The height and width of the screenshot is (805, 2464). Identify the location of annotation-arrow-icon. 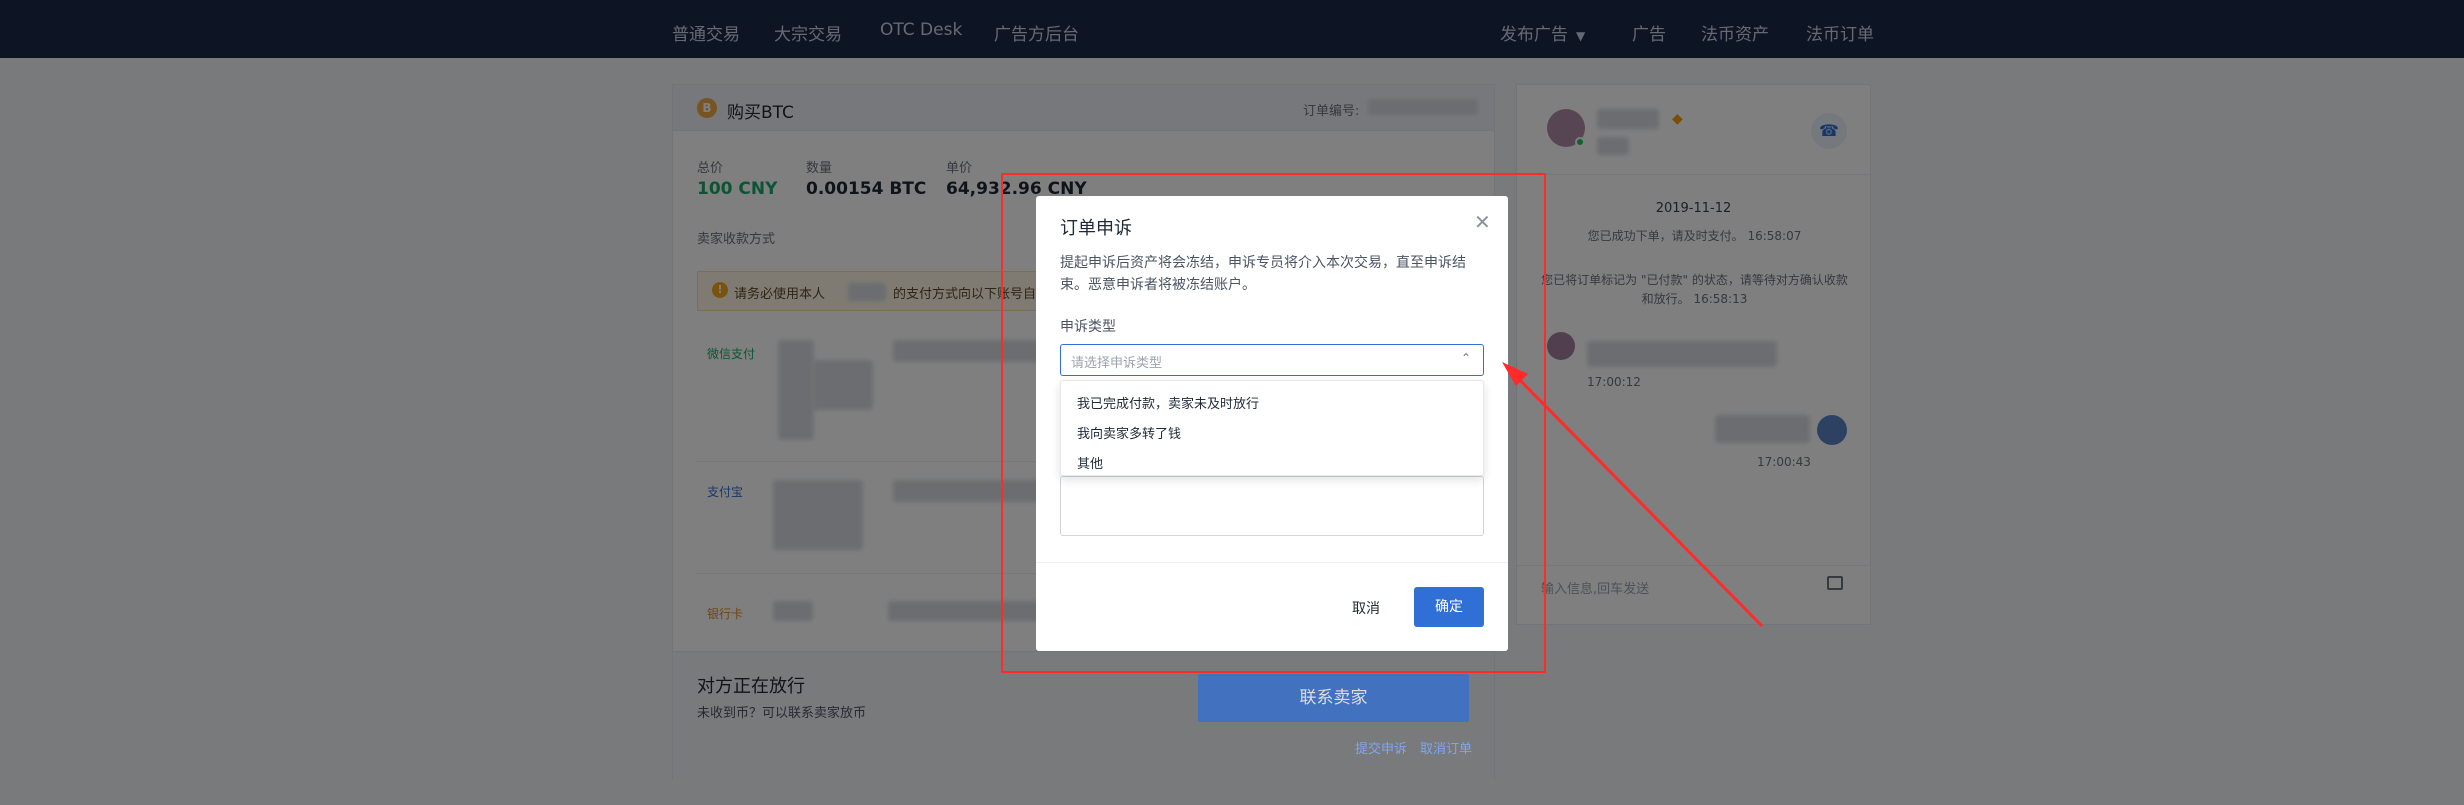
(1633, 495).